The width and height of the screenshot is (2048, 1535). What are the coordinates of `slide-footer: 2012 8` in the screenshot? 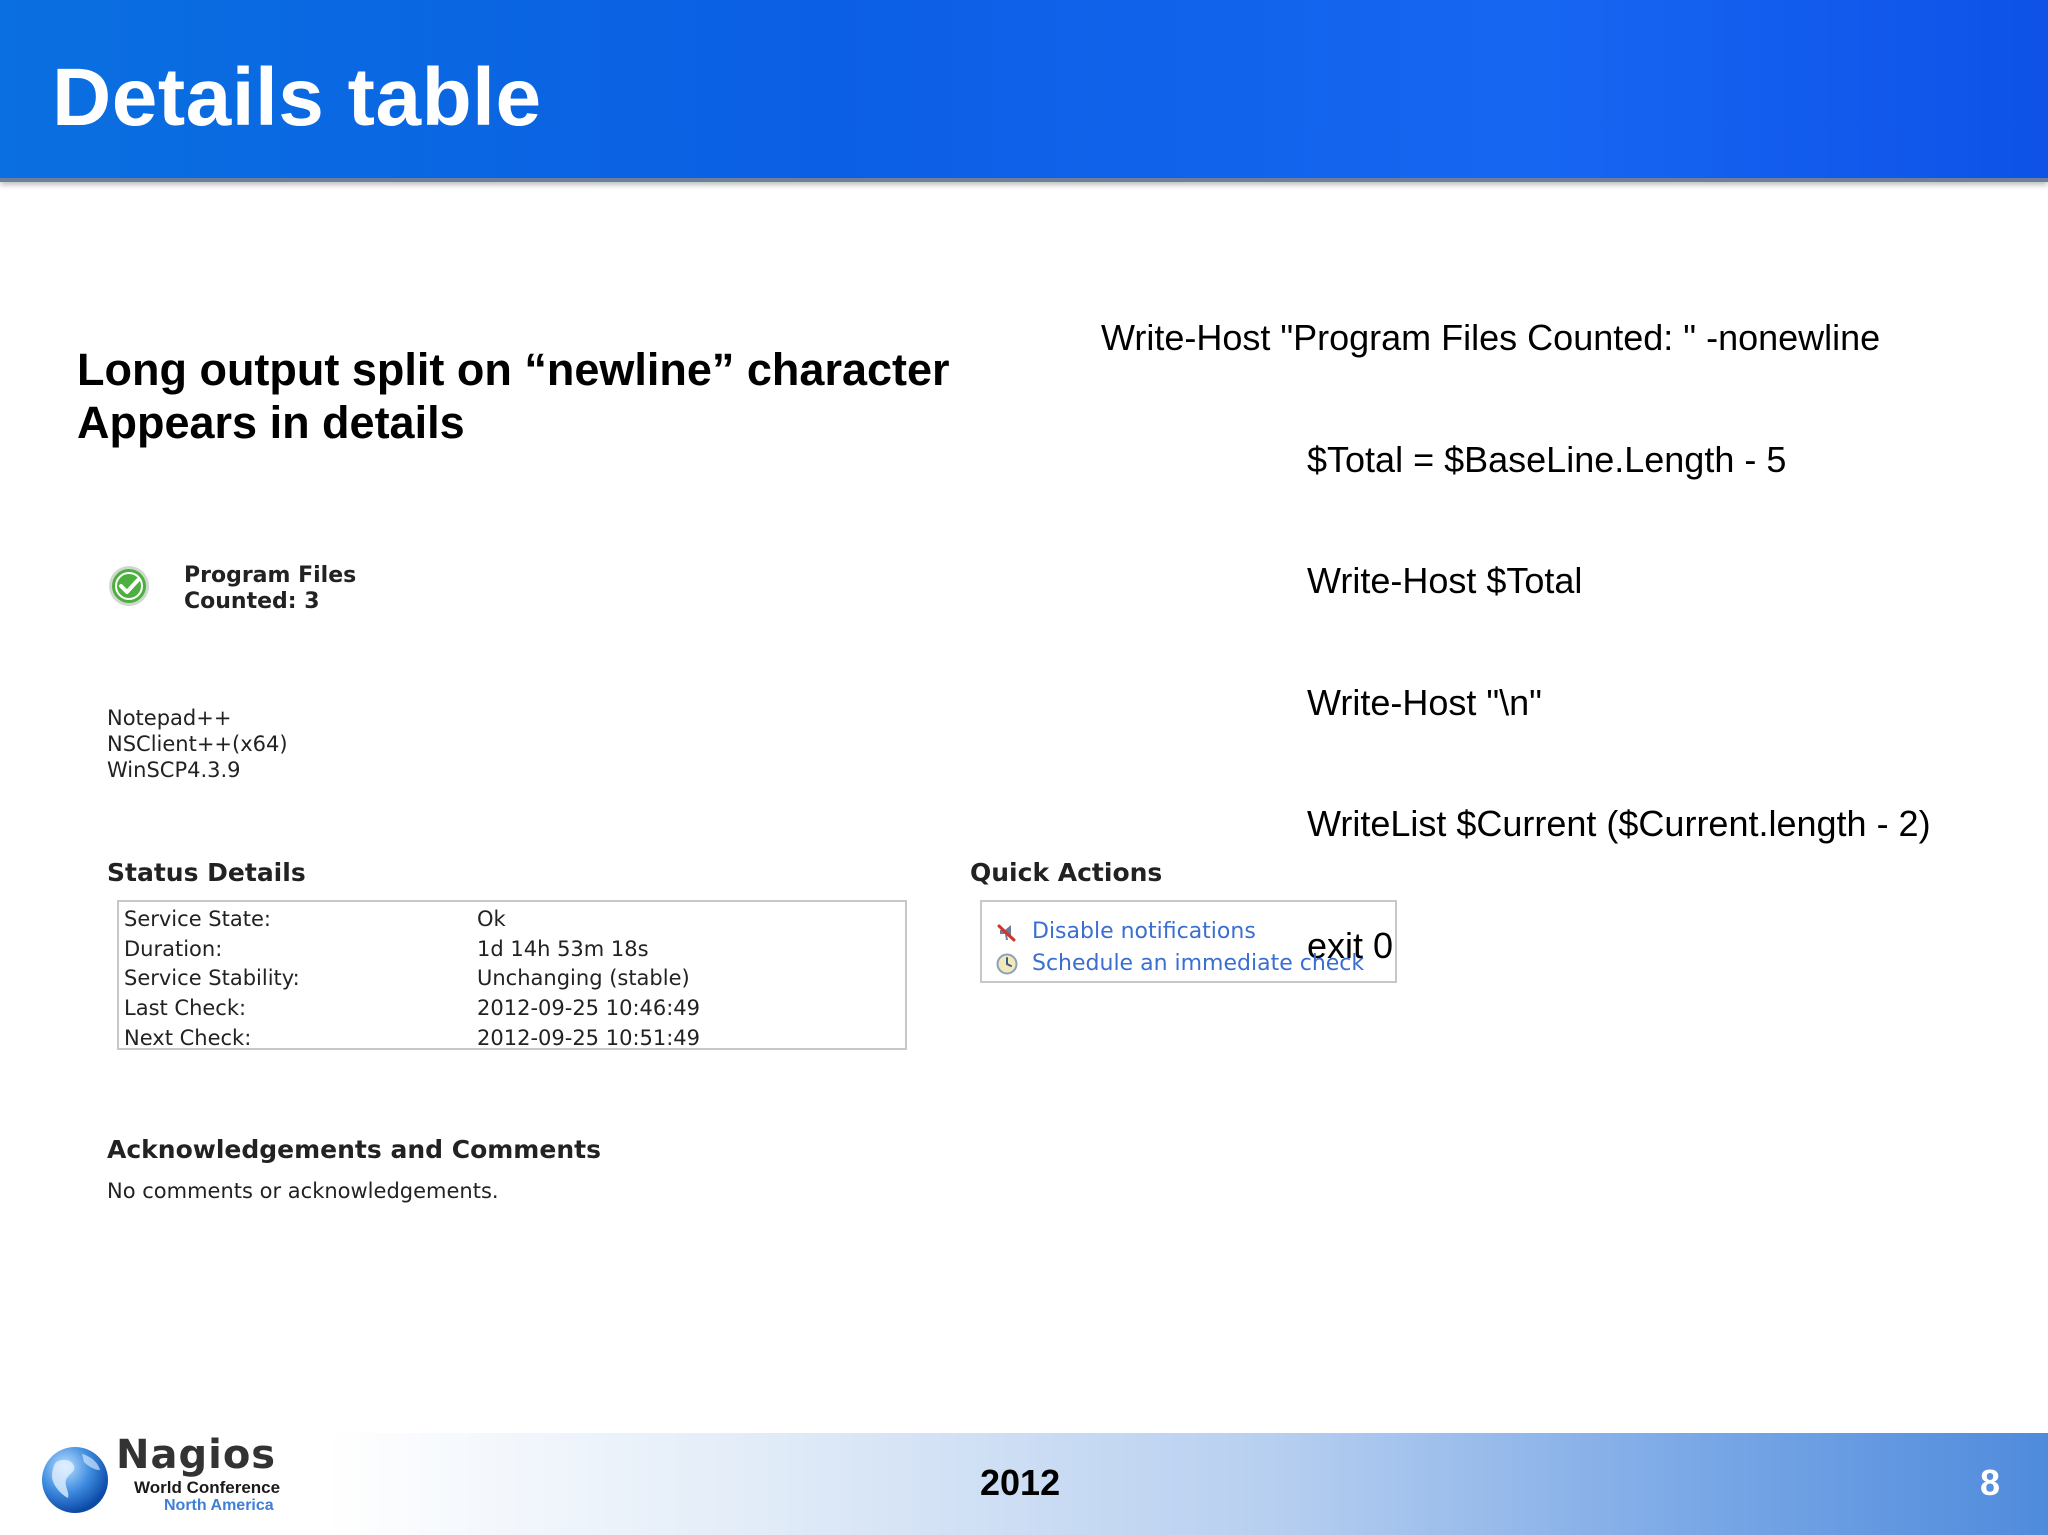 It's located at (1024, 1484).